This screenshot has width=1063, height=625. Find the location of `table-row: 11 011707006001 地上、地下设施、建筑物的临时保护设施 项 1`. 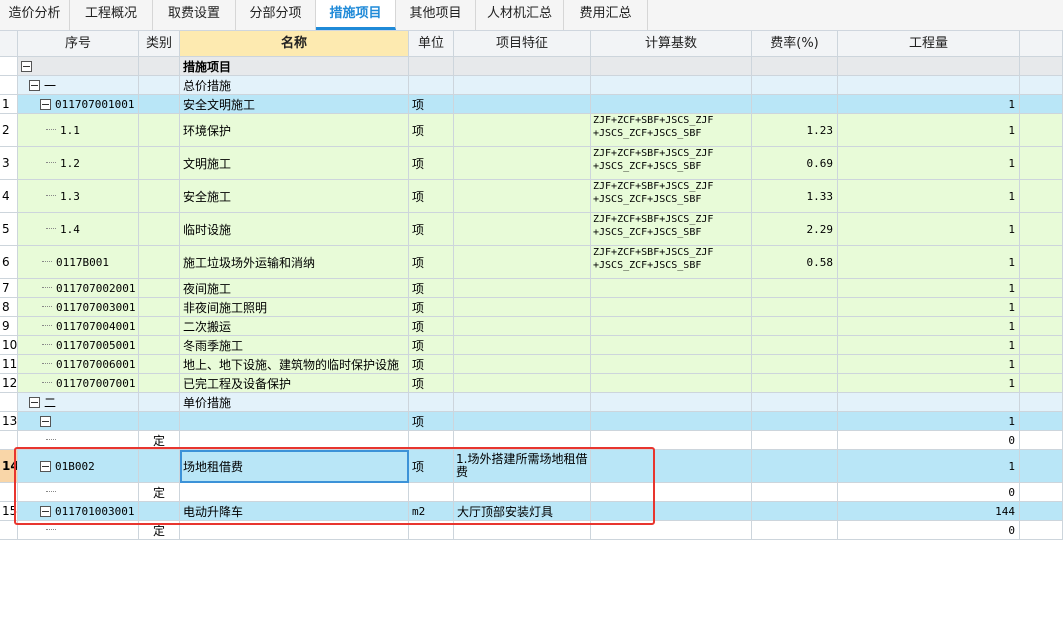

table-row: 11 011707006001 地上、地下设施、建筑物的临时保护设施 项 1 is located at coordinates (531, 364).